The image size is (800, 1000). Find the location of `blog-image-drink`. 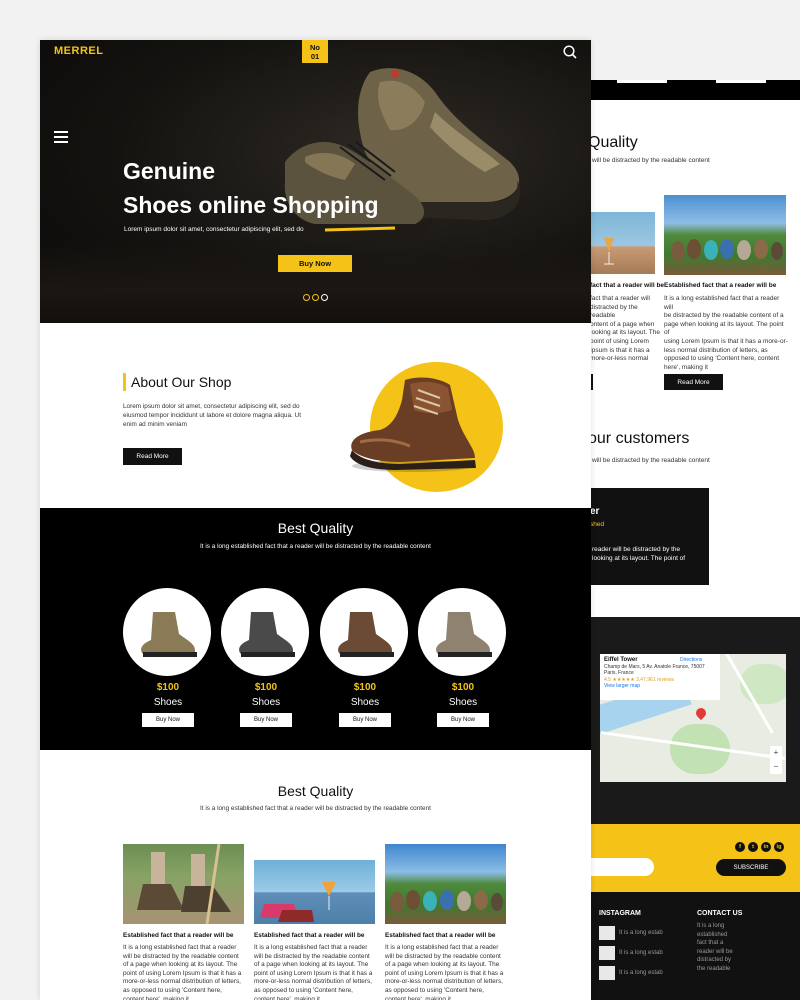

blog-image-drink is located at coordinates (314, 892).